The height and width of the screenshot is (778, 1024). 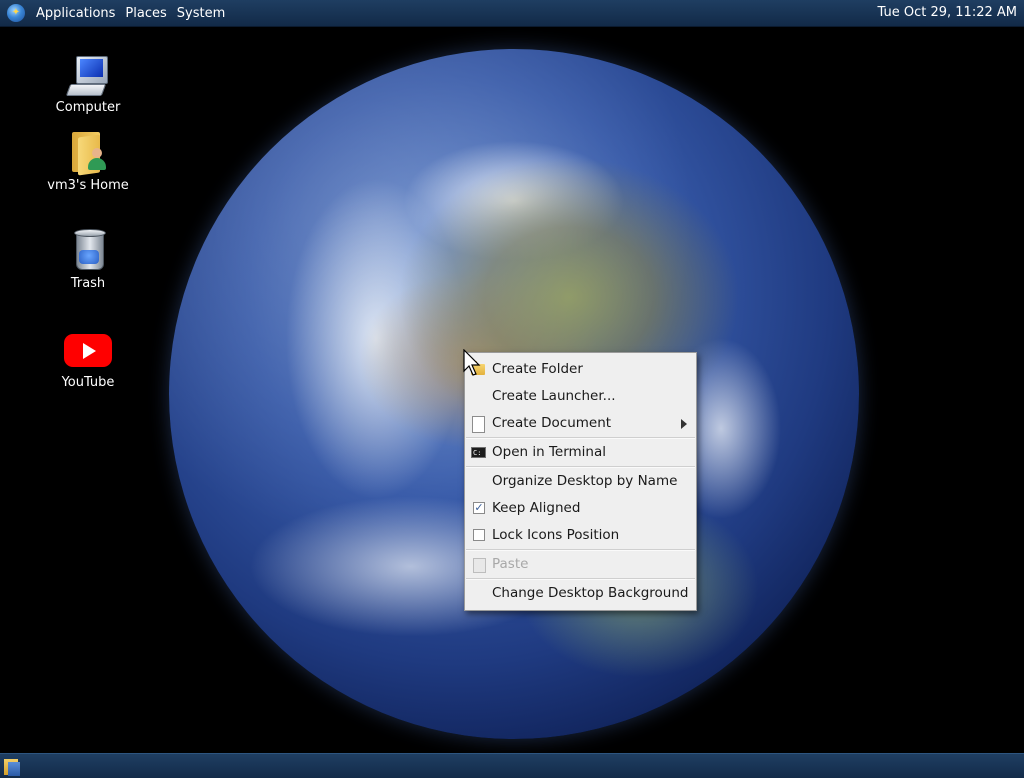 What do you see at coordinates (479, 508) in the screenshot?
I see `checkbox-checked-icon: ✓` at bounding box center [479, 508].